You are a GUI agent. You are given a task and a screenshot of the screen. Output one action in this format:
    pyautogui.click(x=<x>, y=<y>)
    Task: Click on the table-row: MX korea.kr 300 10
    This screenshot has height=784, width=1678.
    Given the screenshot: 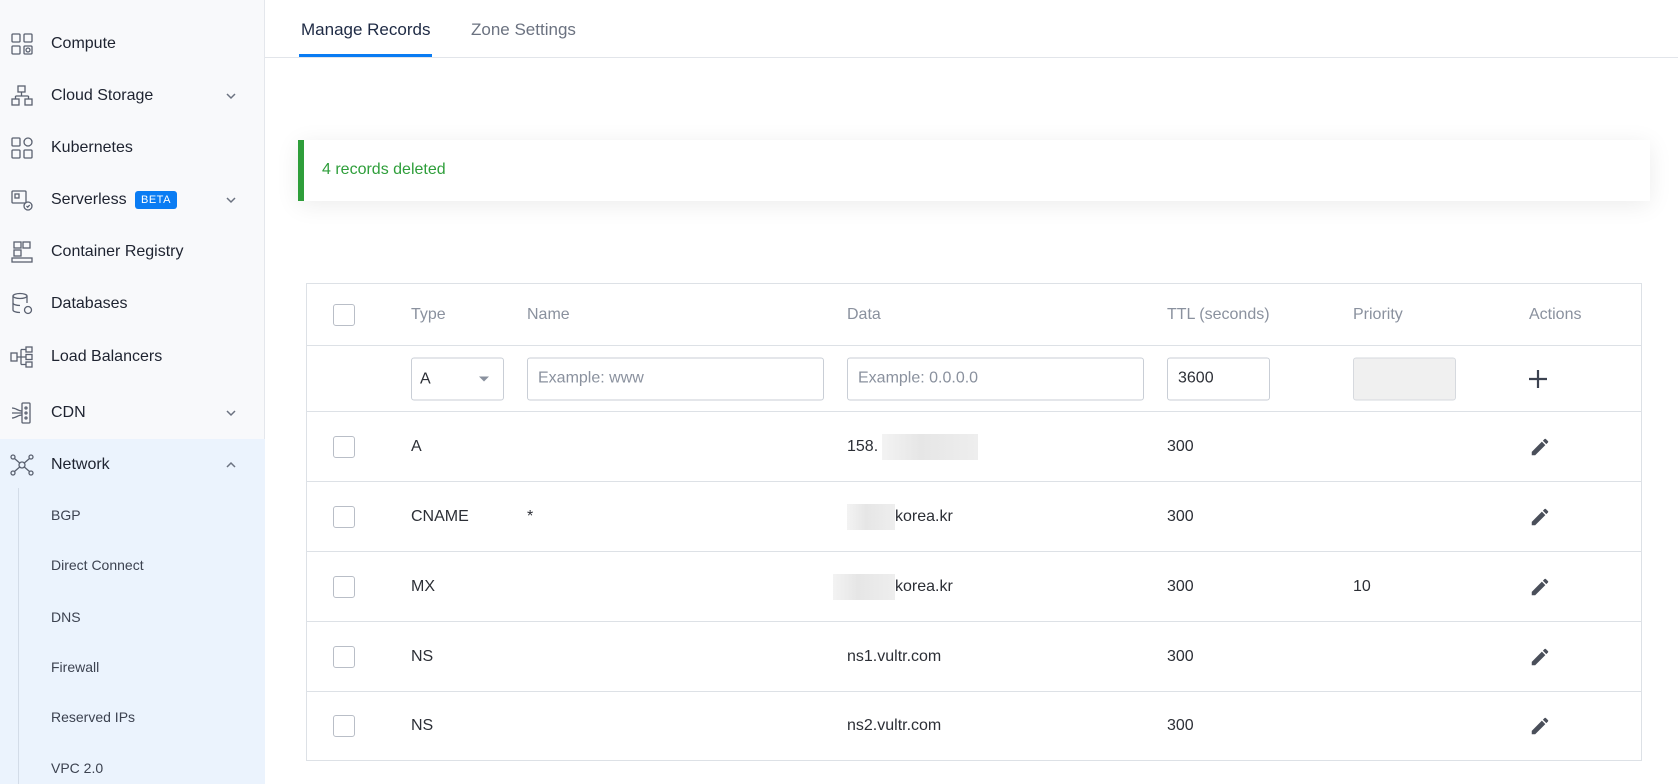 What is the action you would take?
    pyautogui.click(x=974, y=587)
    